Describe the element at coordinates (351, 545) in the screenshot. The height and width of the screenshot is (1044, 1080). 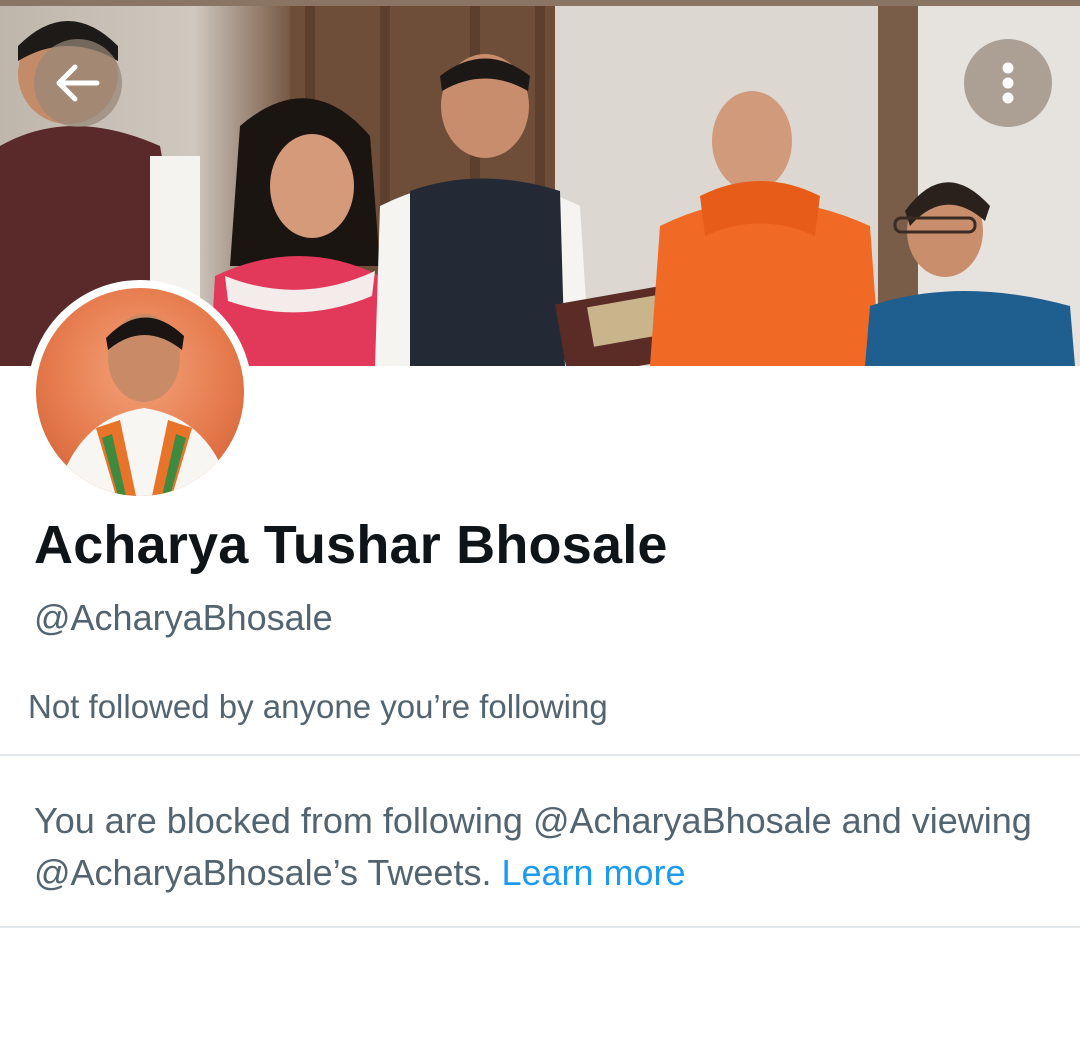
I see `display-name: Acharya Tushar Bhosale` at that location.